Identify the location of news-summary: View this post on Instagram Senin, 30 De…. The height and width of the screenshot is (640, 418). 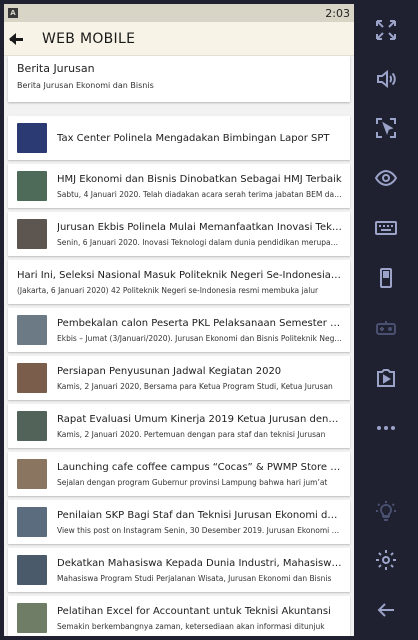
(199, 530).